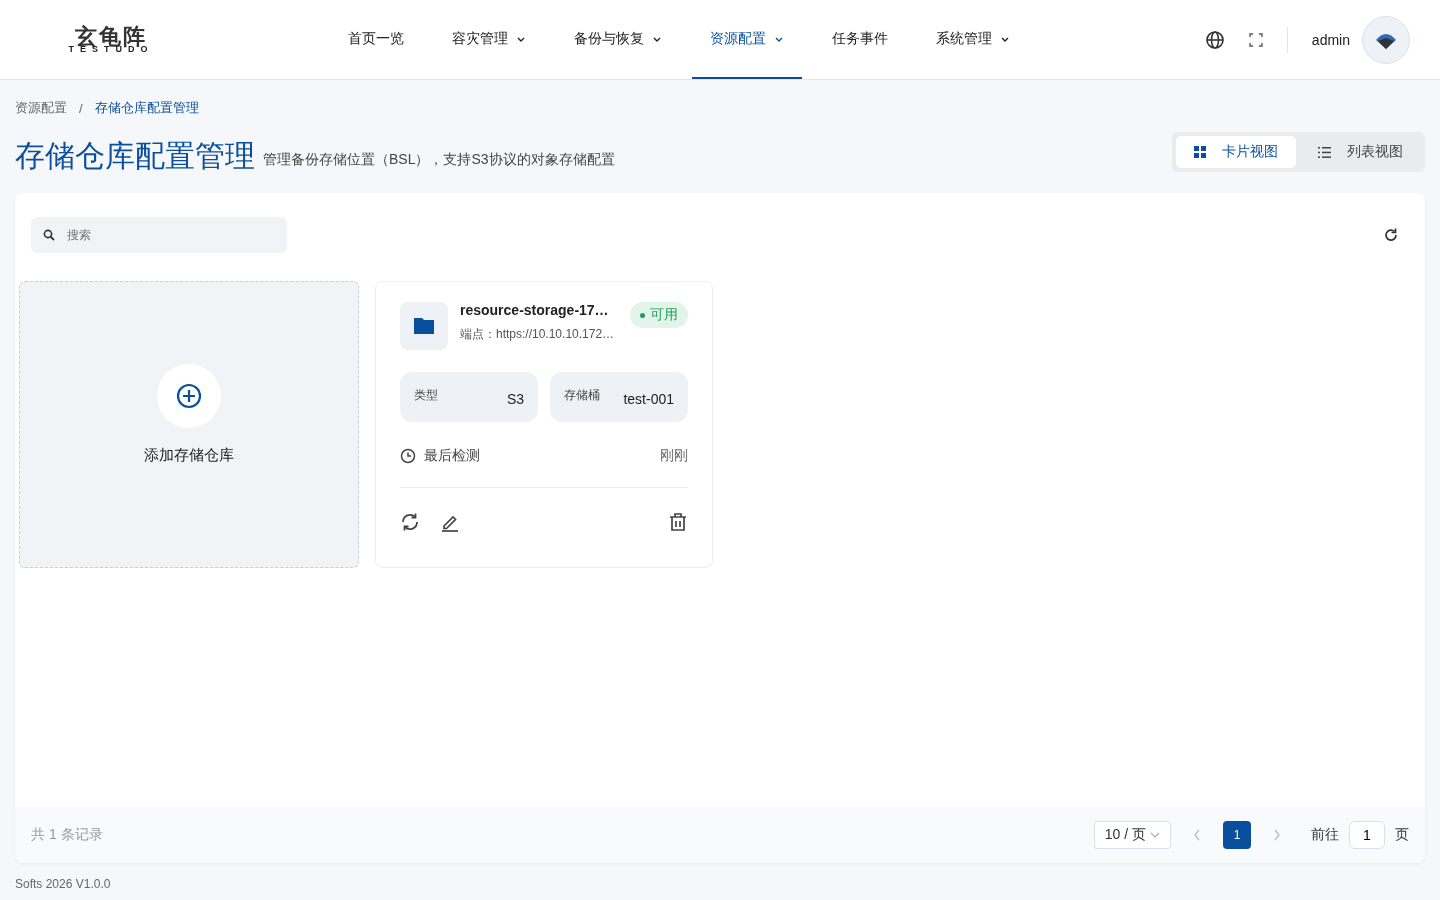 The width and height of the screenshot is (1440, 900). Describe the element at coordinates (1200, 152) in the screenshot. I see `grid-icon` at that location.